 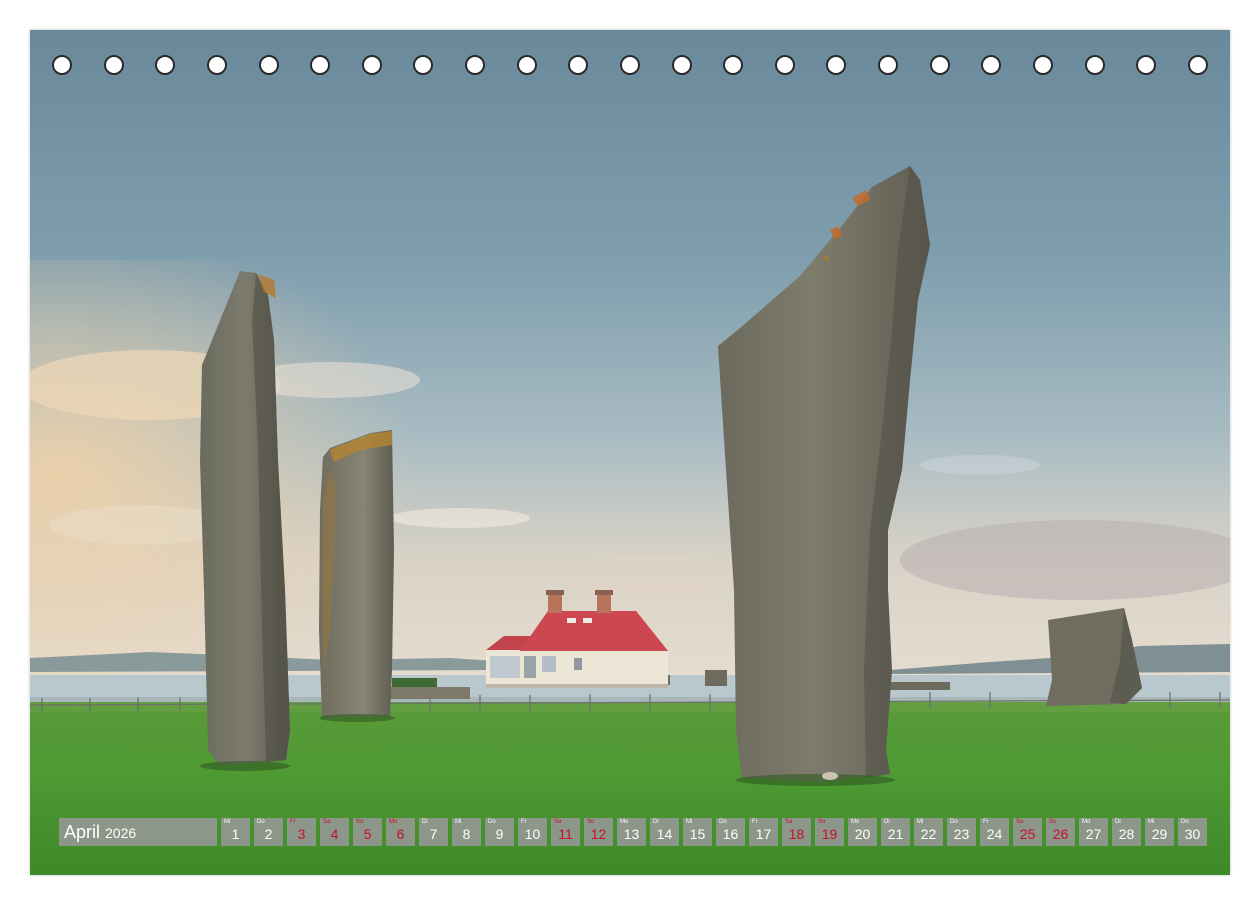 I want to click on day-number: 24, so click(x=994, y=834).